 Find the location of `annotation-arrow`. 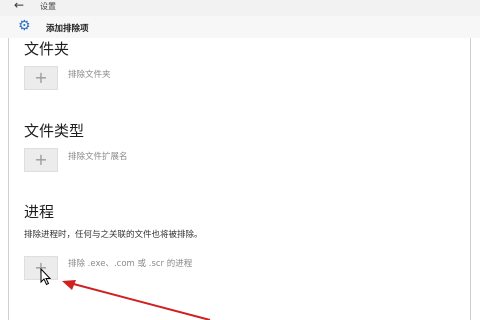

annotation-arrow is located at coordinates (136, 300).